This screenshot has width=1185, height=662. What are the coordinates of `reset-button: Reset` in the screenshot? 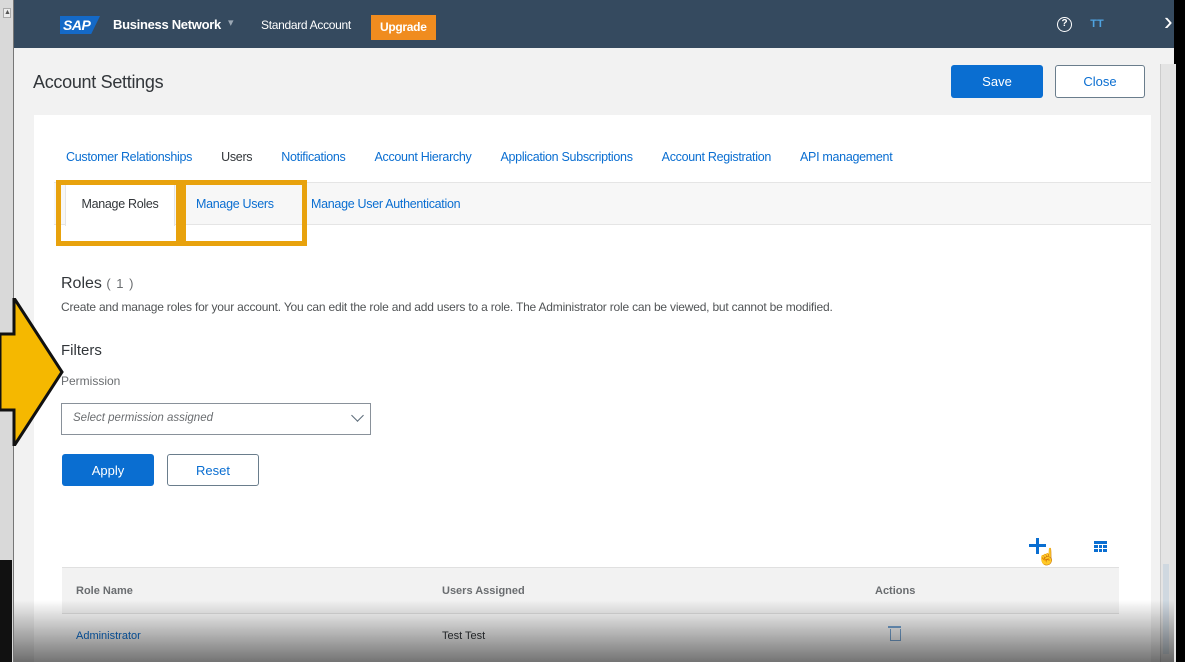 It's located at (213, 470).